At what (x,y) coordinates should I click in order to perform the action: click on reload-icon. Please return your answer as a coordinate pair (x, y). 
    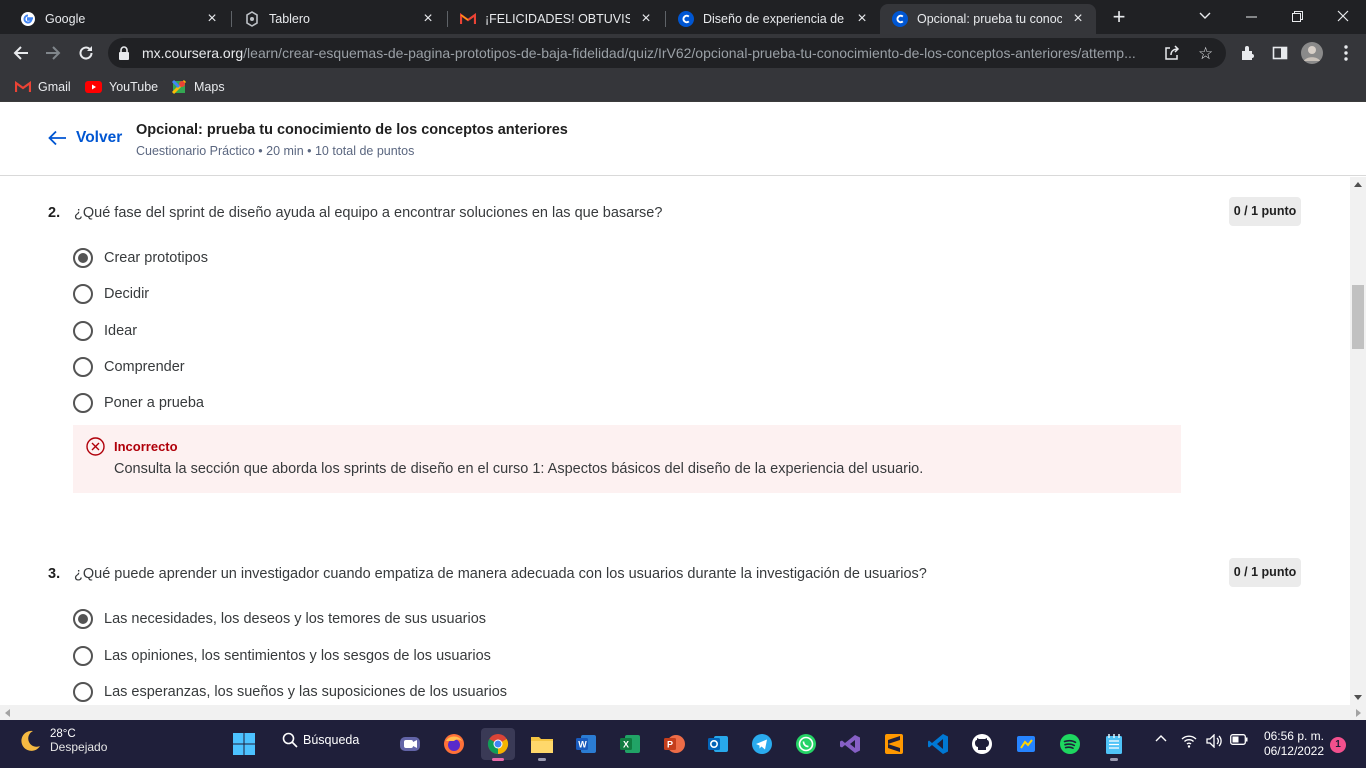
    Looking at the image, I should click on (86, 53).